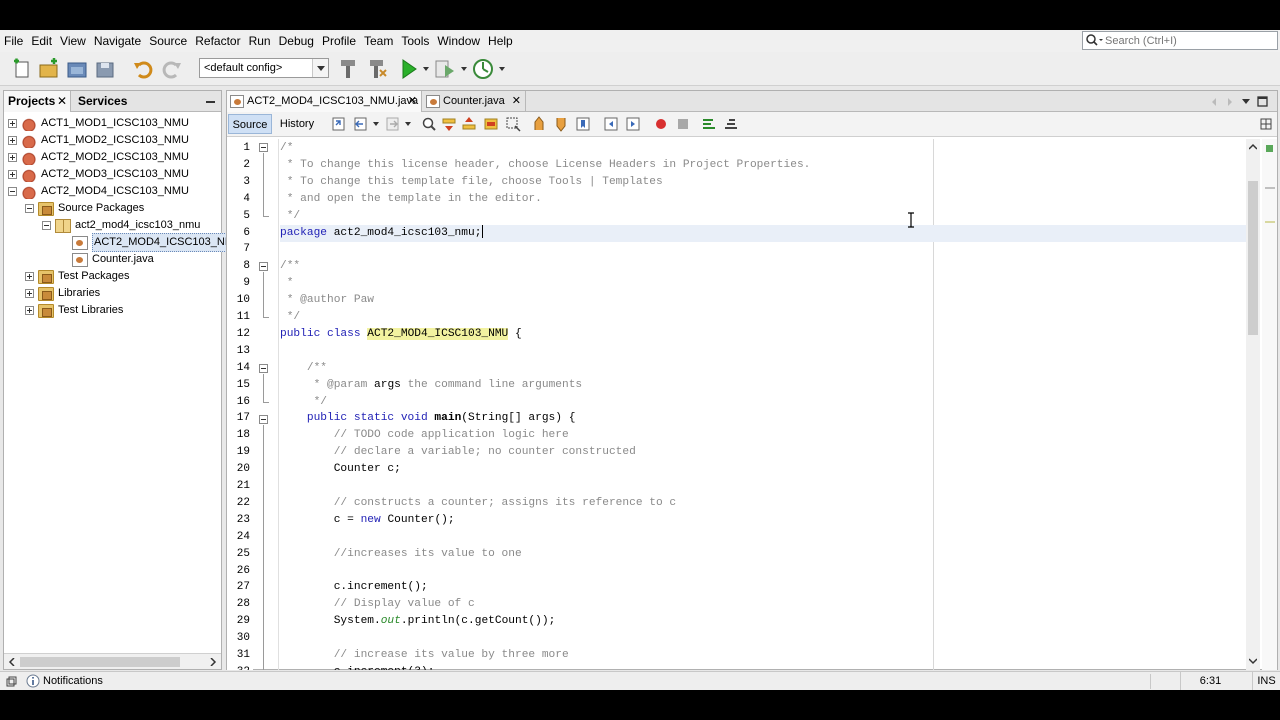 The width and height of the screenshot is (1280, 720). What do you see at coordinates (561, 124) in the screenshot?
I see `next-bookmark-icon` at bounding box center [561, 124].